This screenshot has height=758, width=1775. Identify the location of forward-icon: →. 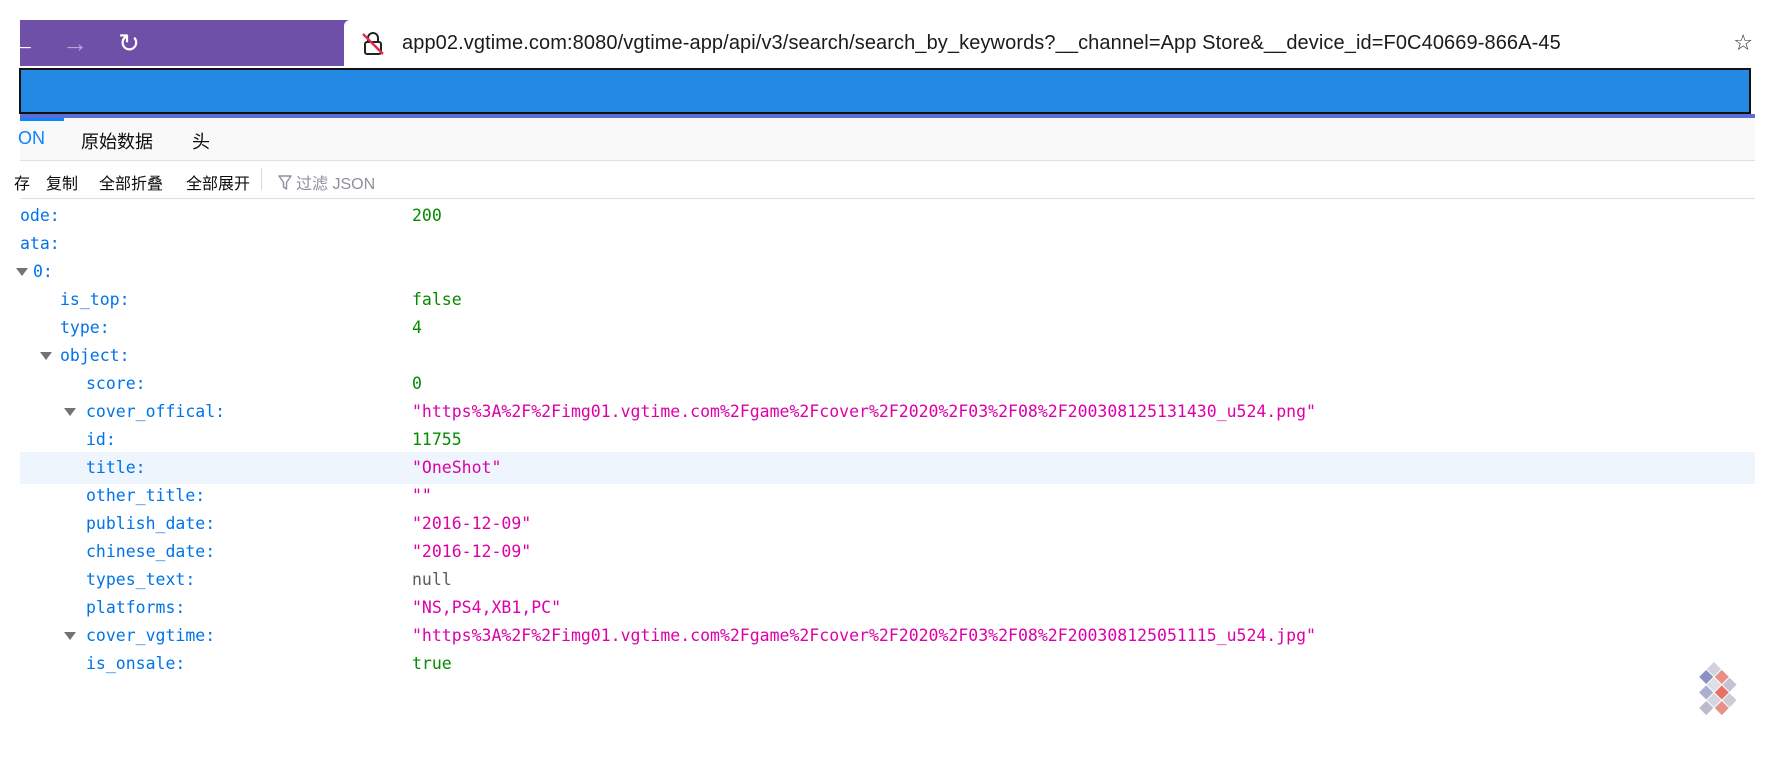
(75, 43).